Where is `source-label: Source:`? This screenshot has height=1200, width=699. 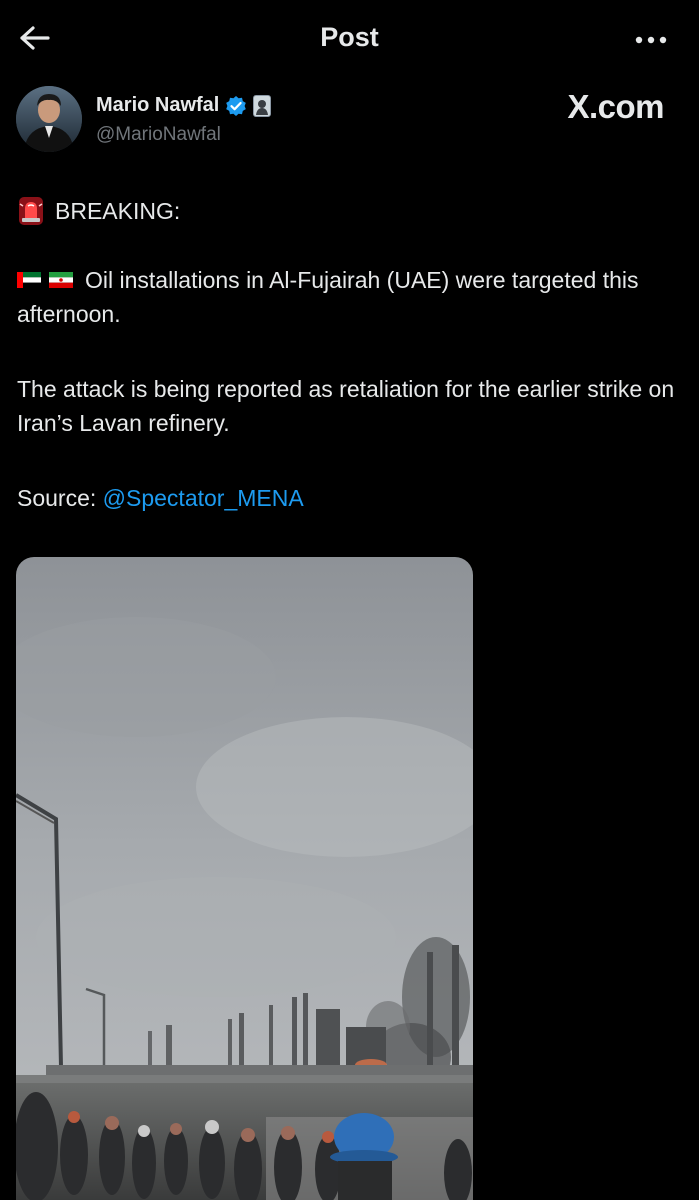 source-label: Source: is located at coordinates (60, 498).